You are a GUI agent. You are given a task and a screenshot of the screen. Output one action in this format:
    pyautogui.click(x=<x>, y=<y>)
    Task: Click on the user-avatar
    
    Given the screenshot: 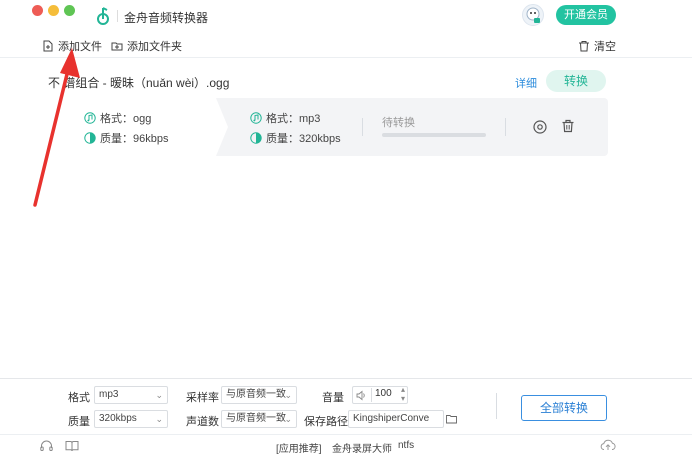 What is the action you would take?
    pyautogui.click(x=533, y=15)
    